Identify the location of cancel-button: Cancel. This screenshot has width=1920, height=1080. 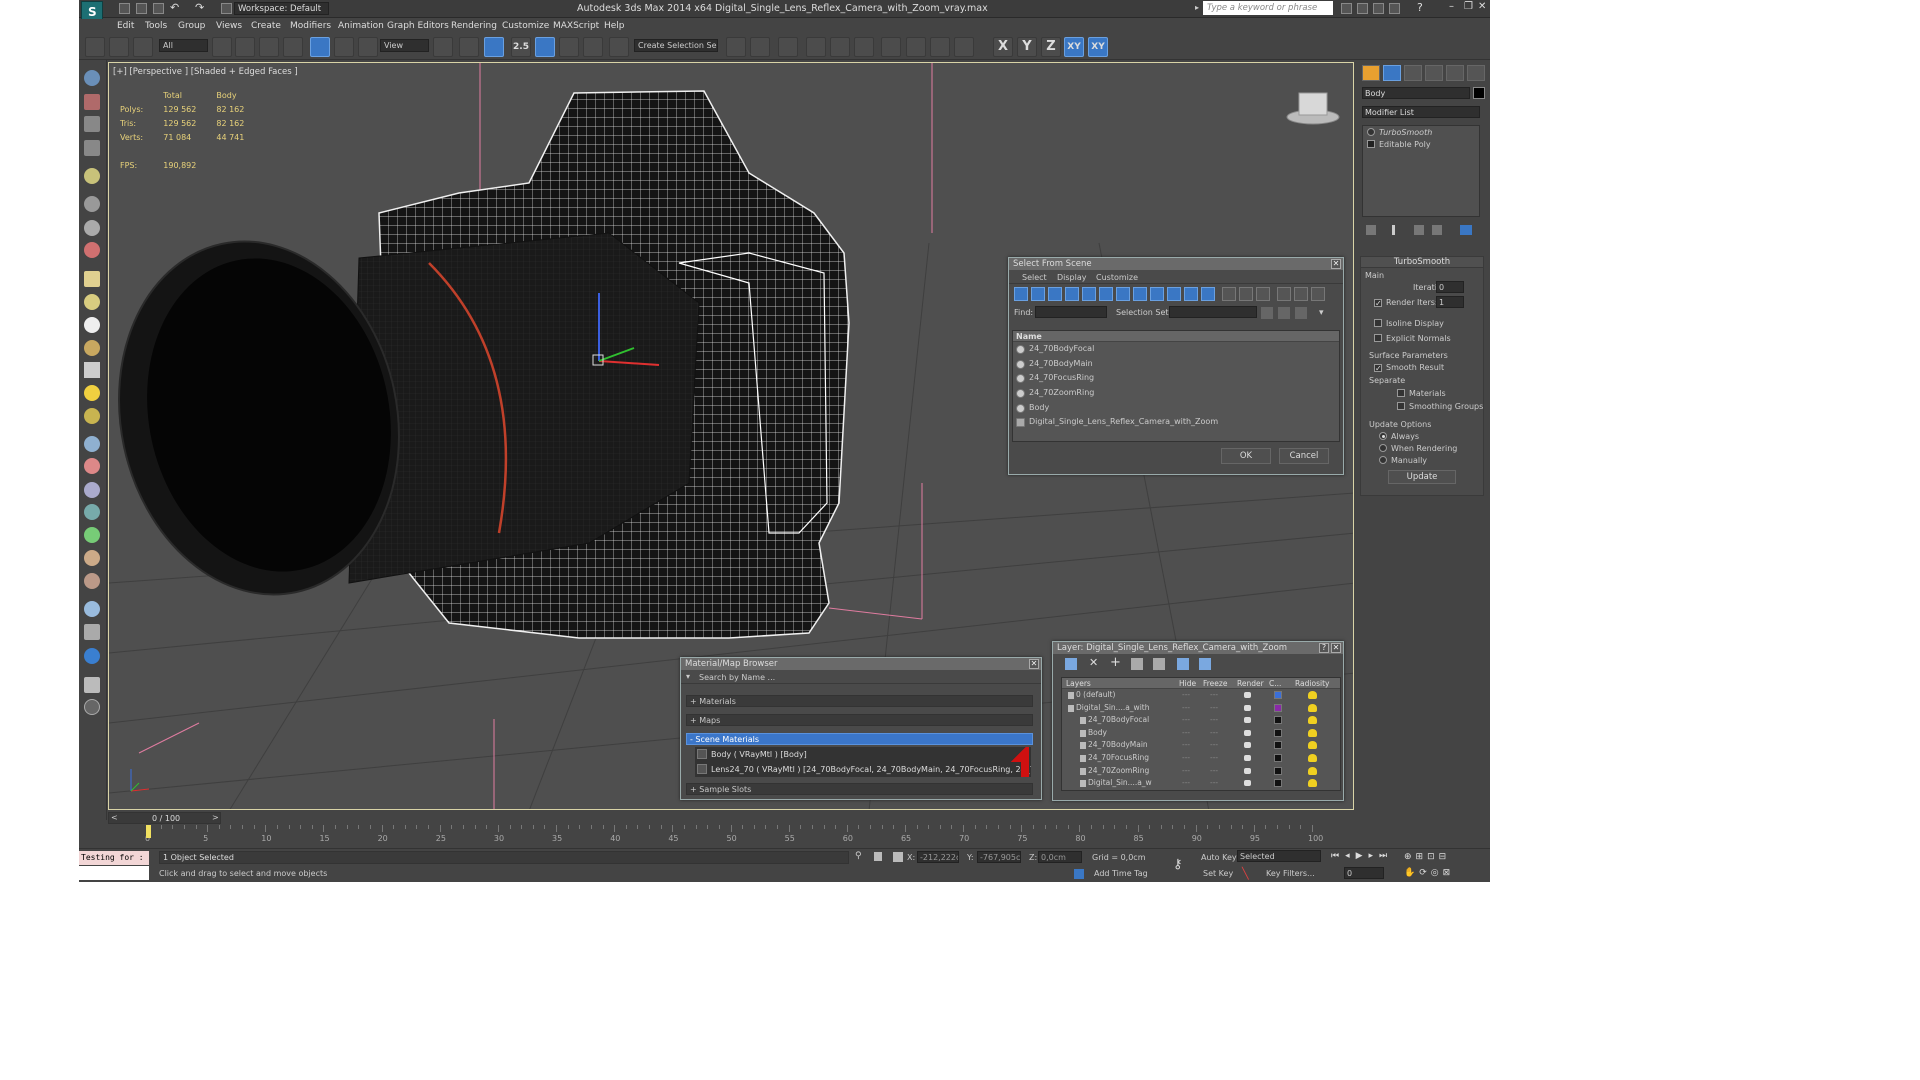
(1304, 456).